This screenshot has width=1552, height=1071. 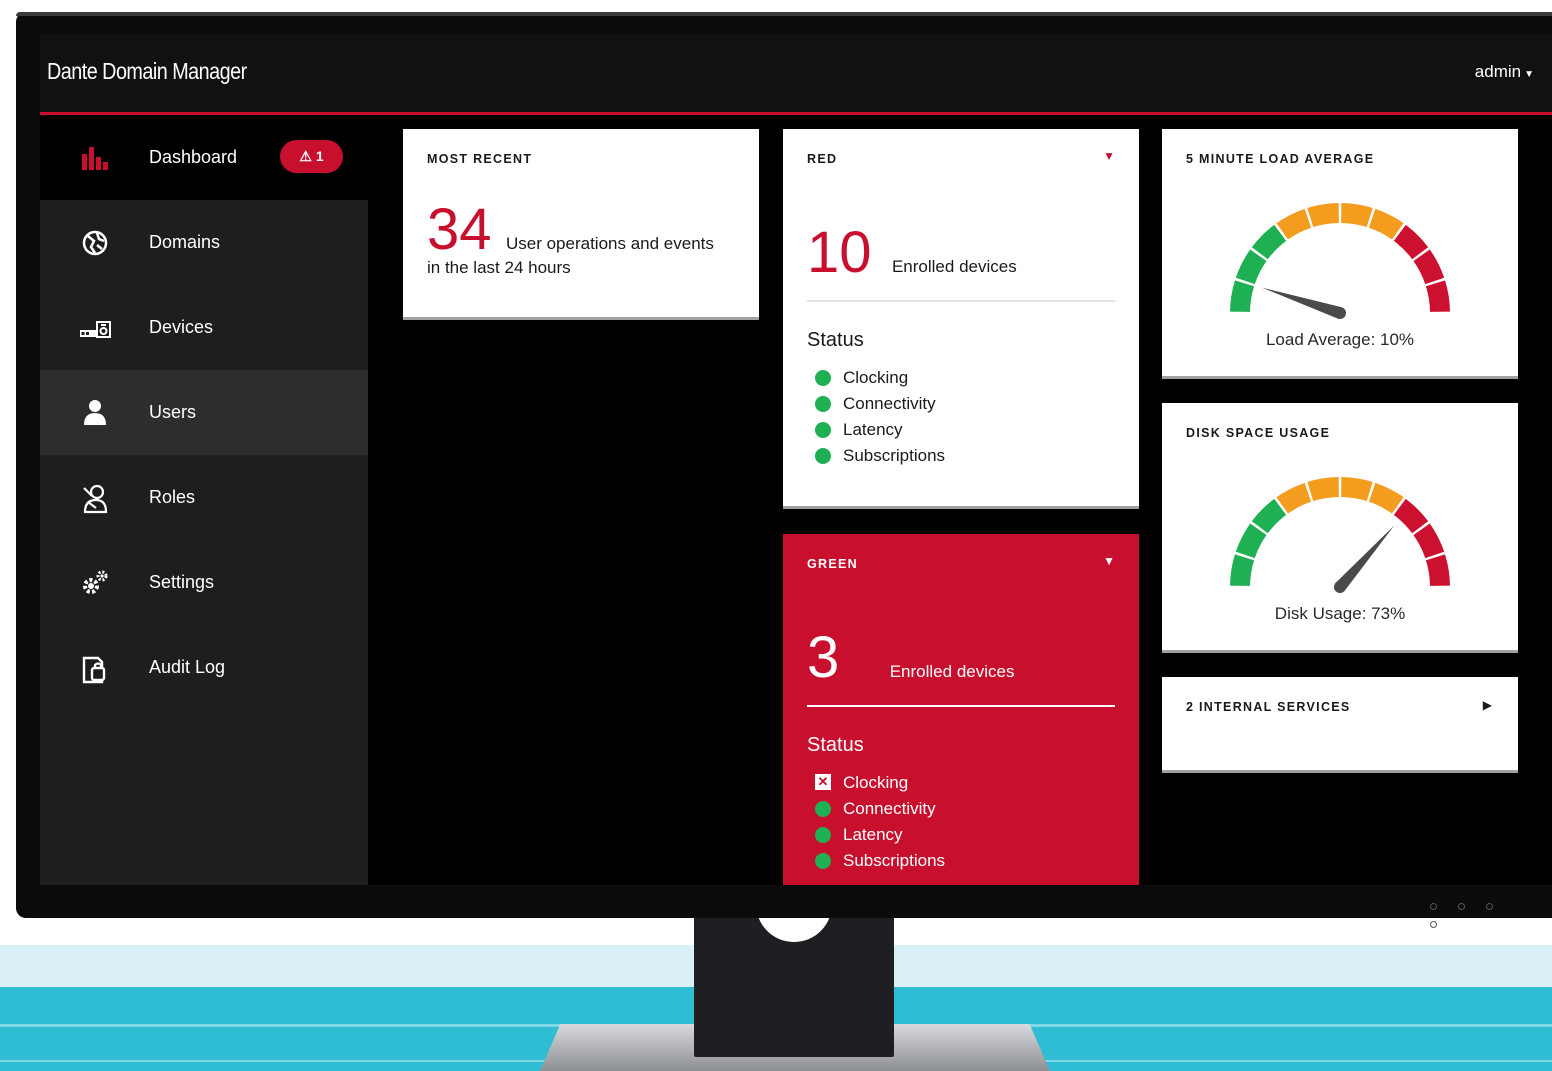 What do you see at coordinates (961, 301) in the screenshot?
I see `divider` at bounding box center [961, 301].